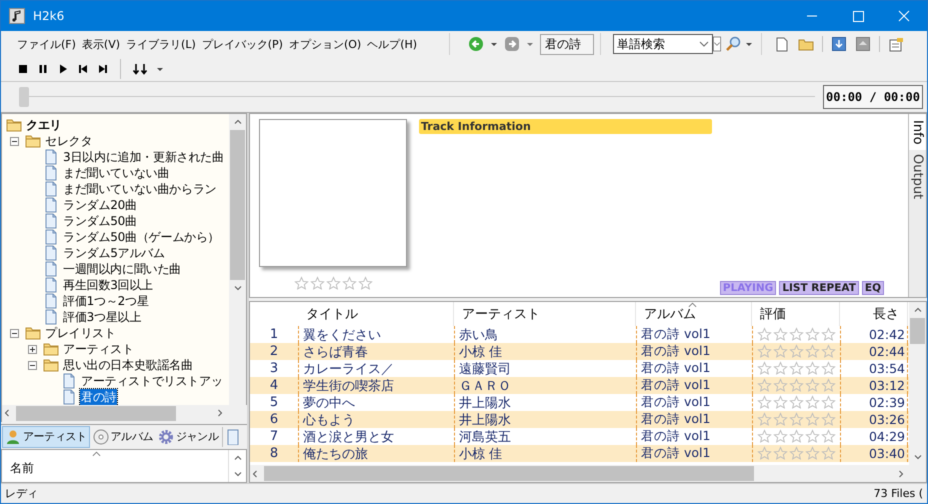 The height and width of the screenshot is (504, 928). What do you see at coordinates (392, 44) in the screenshot?
I see `menu-item: ヘルプ(H)` at bounding box center [392, 44].